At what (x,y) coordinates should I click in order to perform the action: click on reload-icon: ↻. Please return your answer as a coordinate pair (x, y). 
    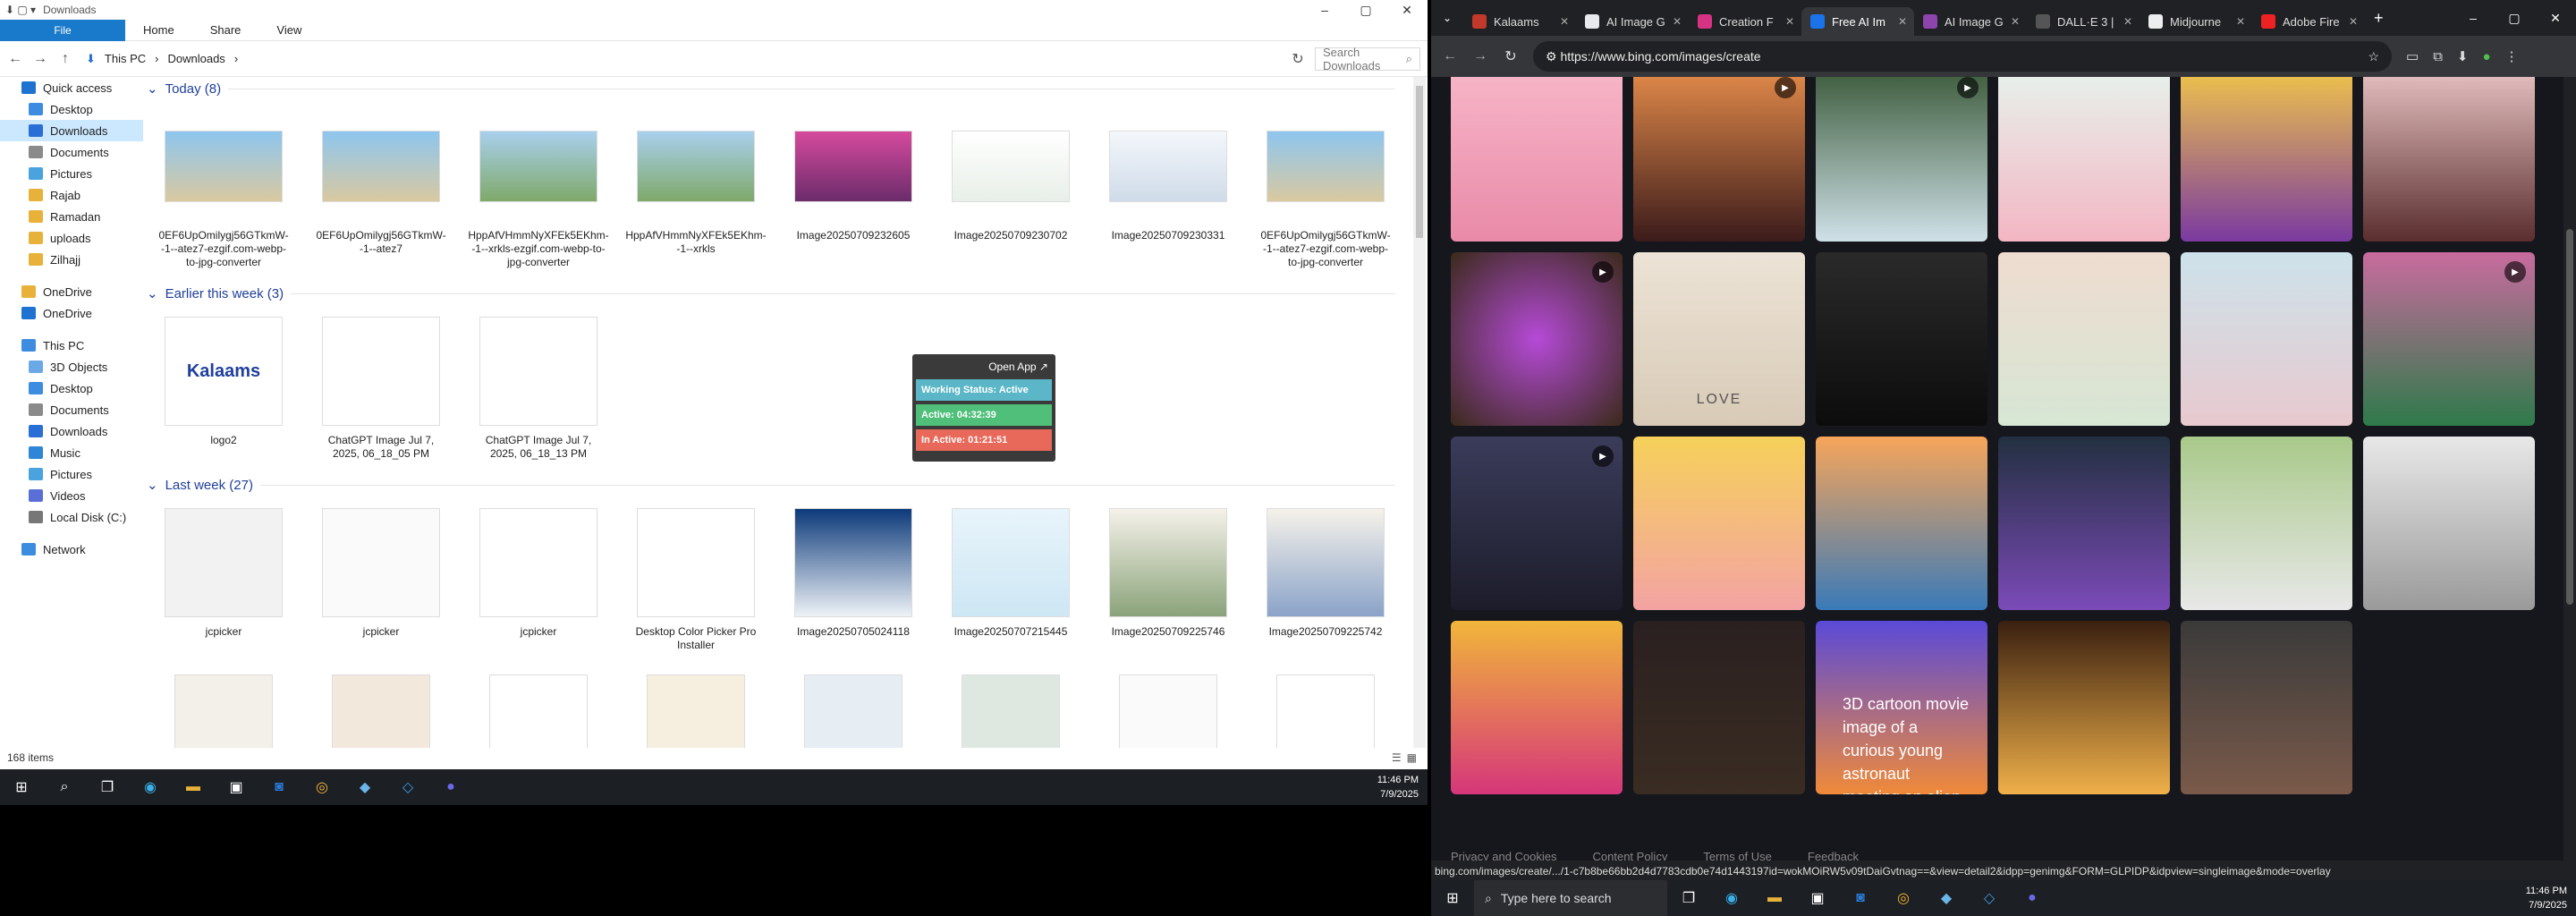
    Looking at the image, I should click on (1511, 56).